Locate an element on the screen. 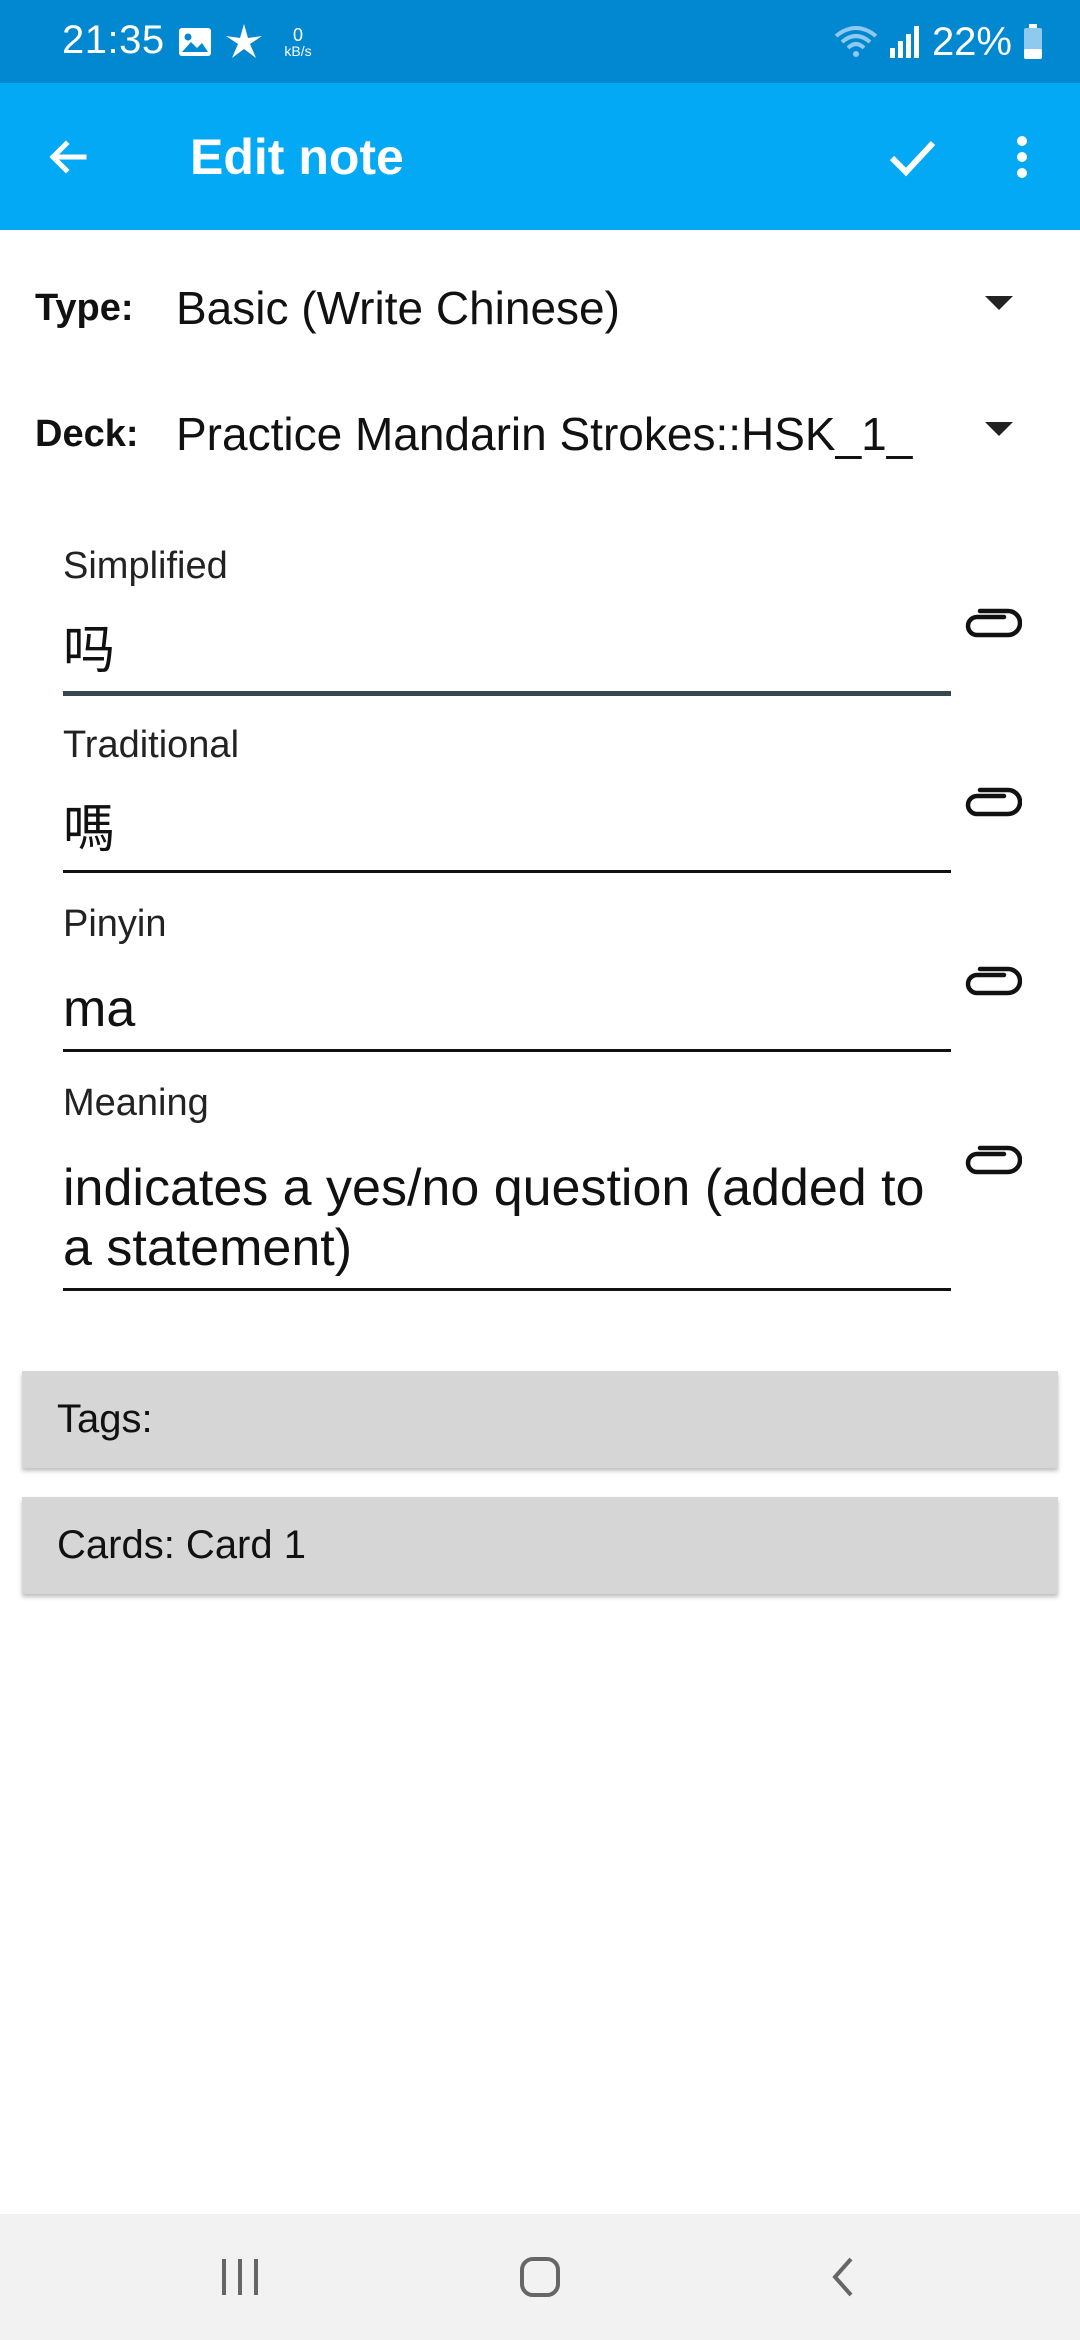 Image resolution: width=1080 pixels, height=2340 pixels. cards-label: Cards: Card 1 is located at coordinates (181, 1545).